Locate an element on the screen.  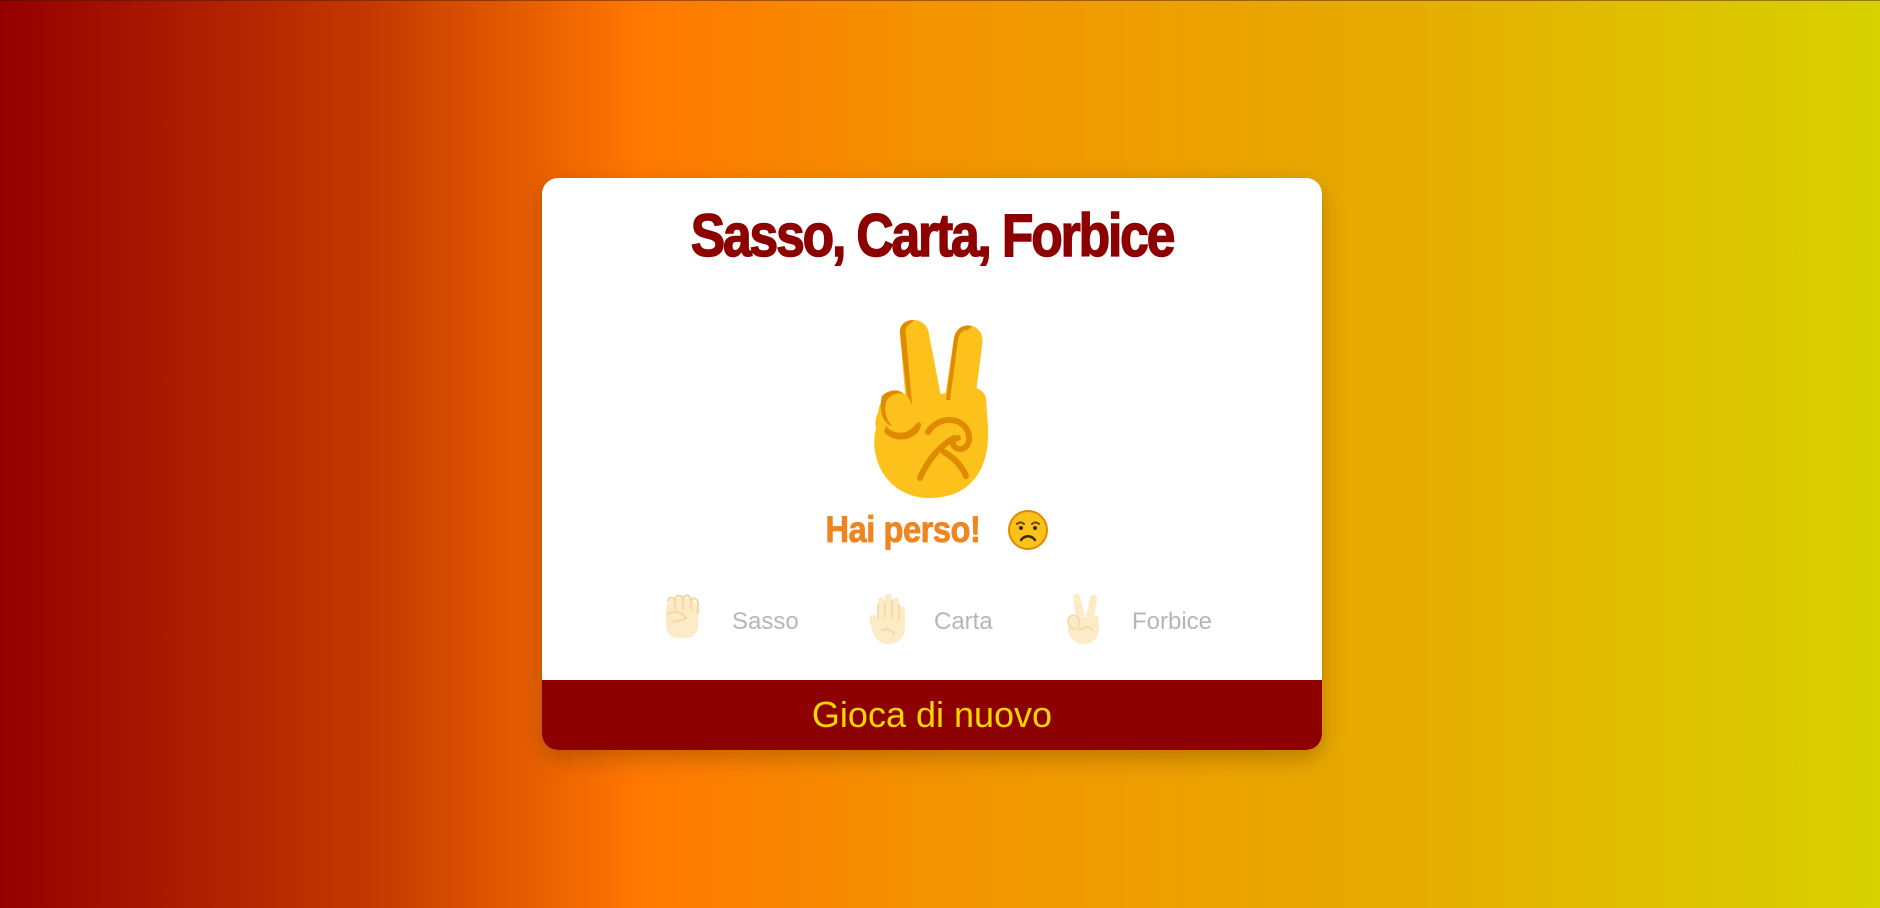
choice-forbice-button: Forbice is located at coordinates (1145, 620).